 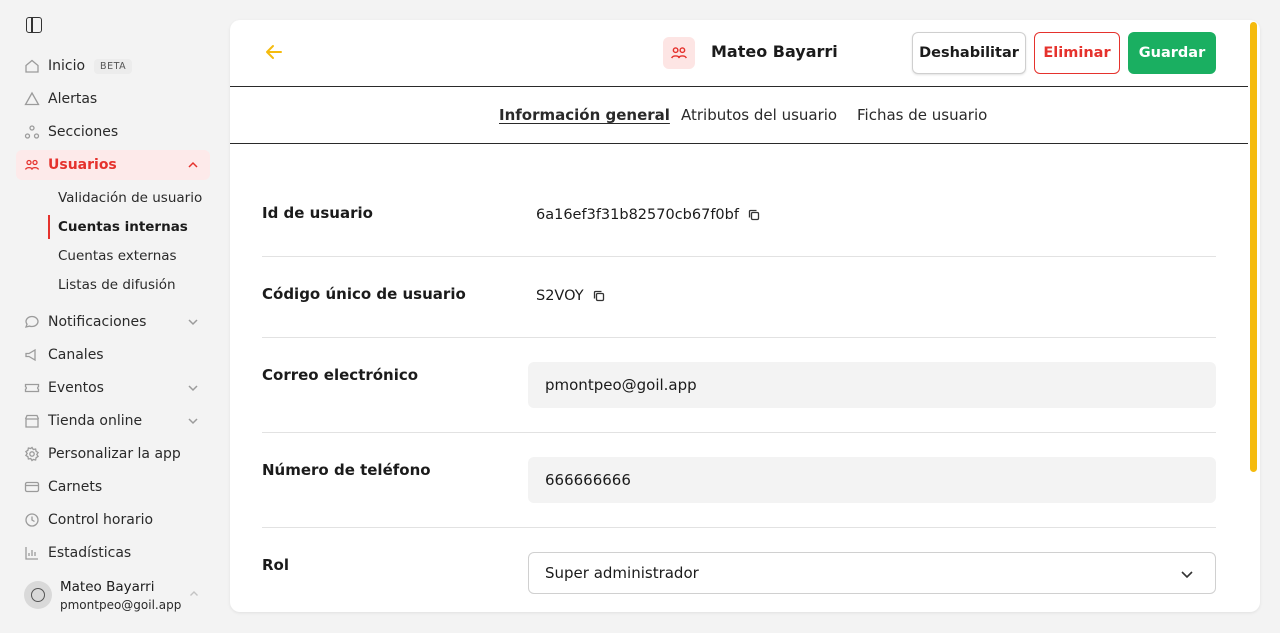 What do you see at coordinates (117, 256) in the screenshot?
I see `sidebar-subitem-label: Cuentas externas` at bounding box center [117, 256].